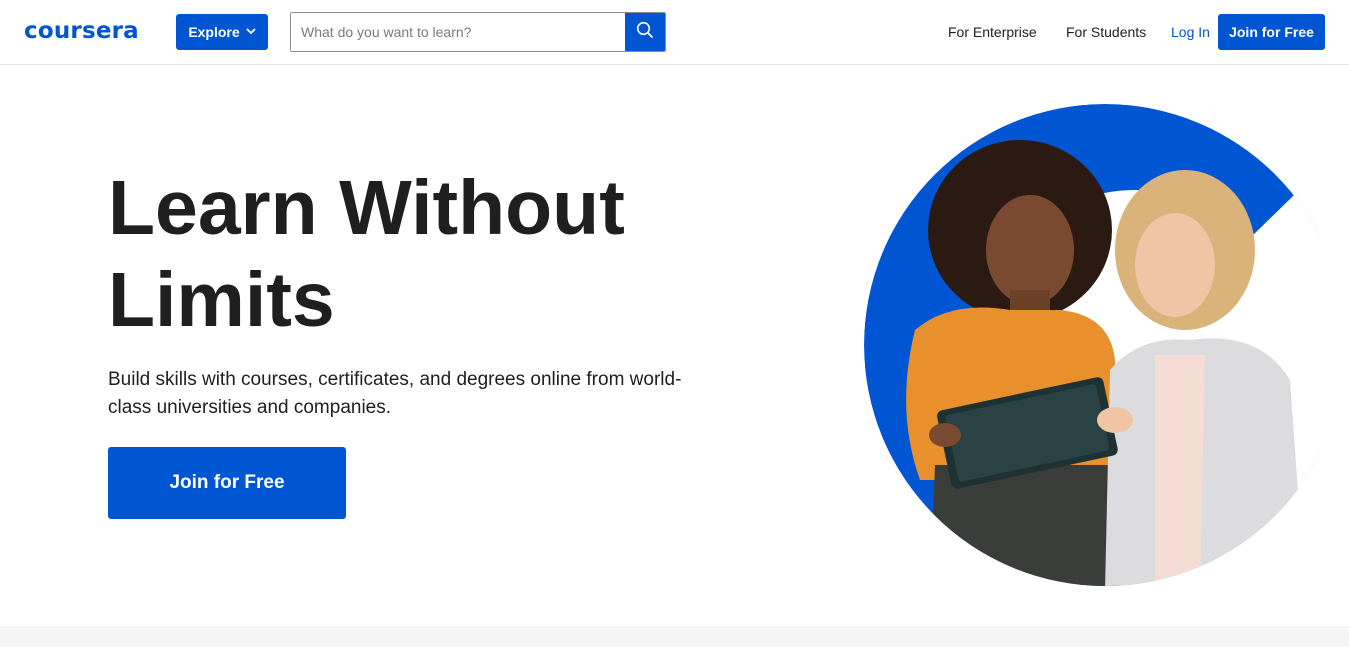  Describe the element at coordinates (1271, 32) in the screenshot. I see `join-for-free-header-button: Join for Free` at that location.